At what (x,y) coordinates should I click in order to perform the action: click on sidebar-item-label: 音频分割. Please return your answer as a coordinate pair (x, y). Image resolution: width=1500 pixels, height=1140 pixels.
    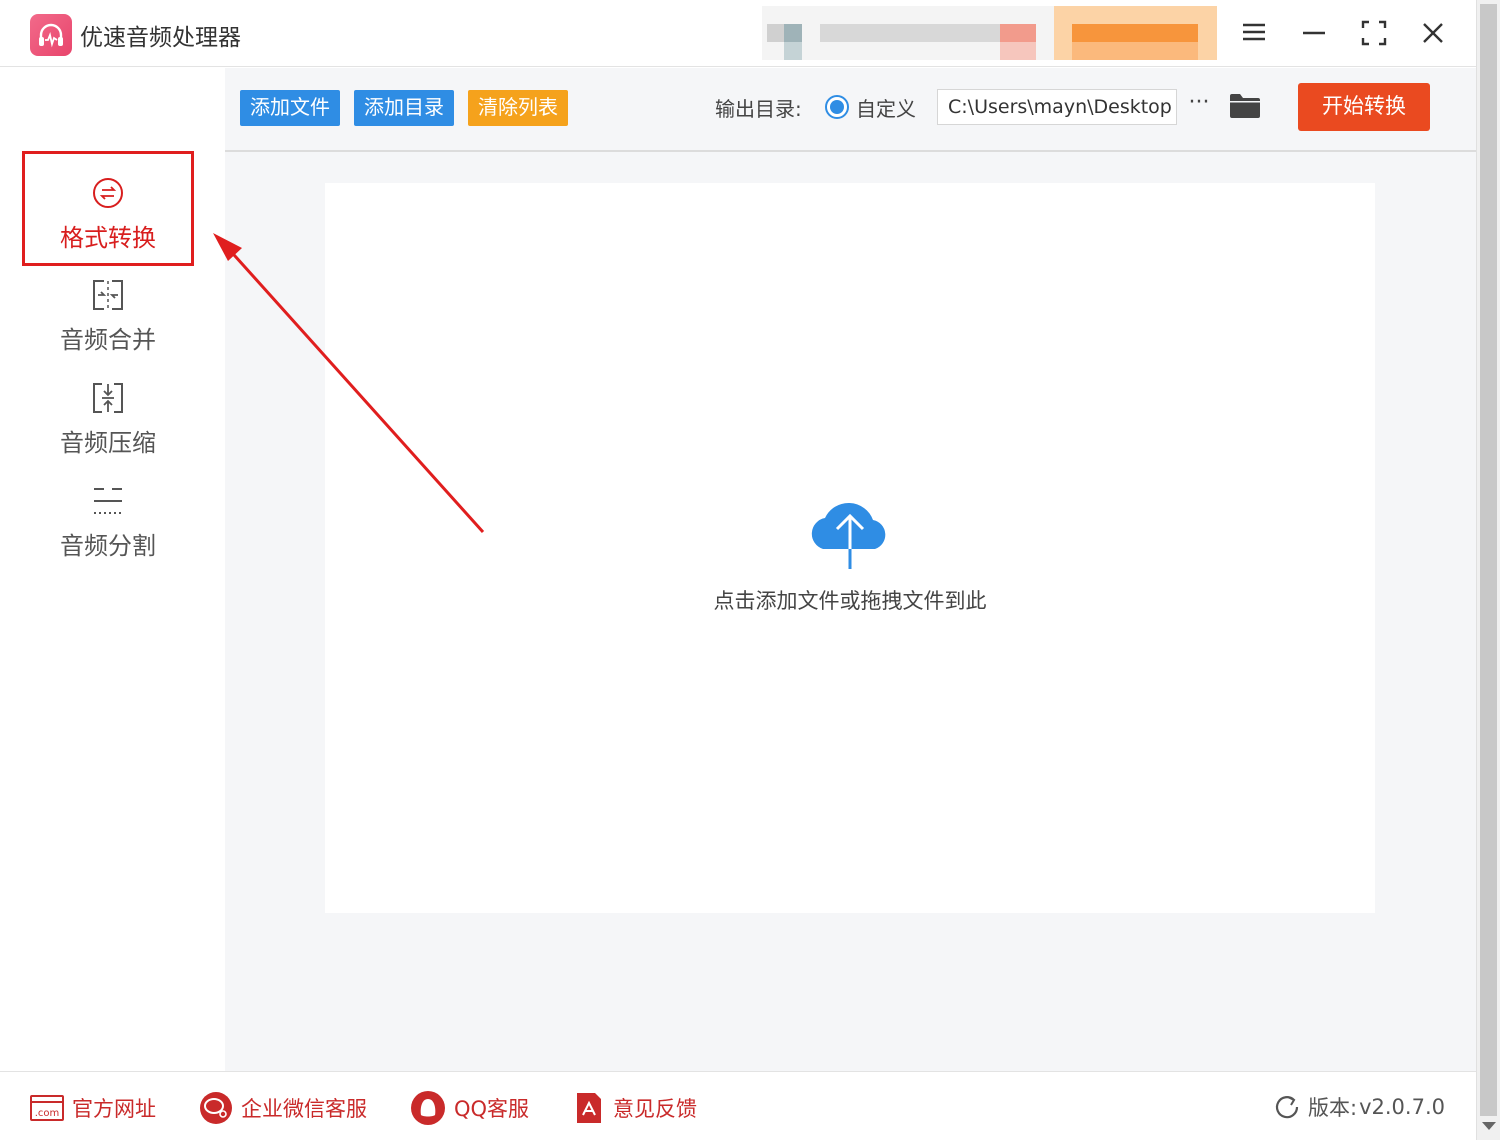
    Looking at the image, I should click on (108, 546).